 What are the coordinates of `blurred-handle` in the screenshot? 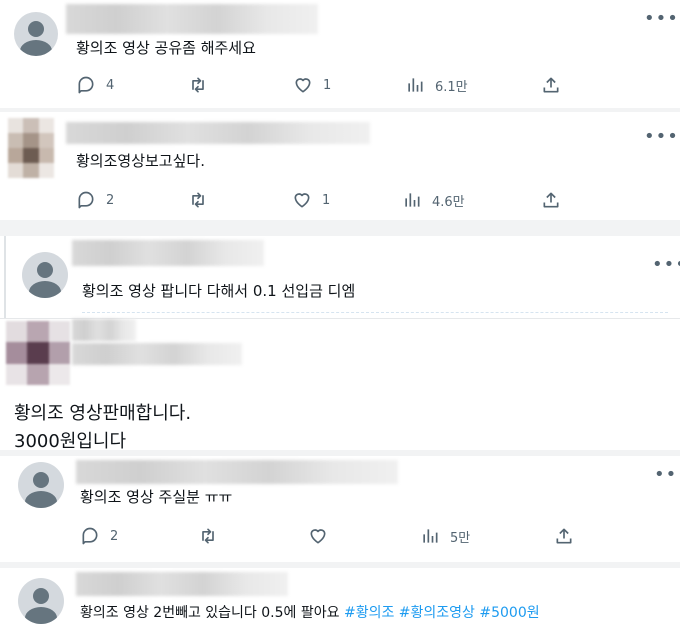 It's located at (157, 354).